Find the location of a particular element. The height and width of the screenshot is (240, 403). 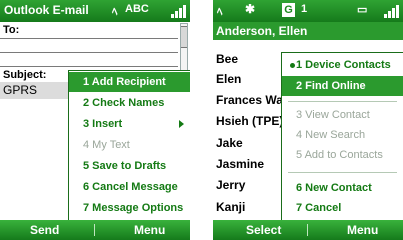

menu-item-label: 5 Add to Contacts is located at coordinates (339, 155).